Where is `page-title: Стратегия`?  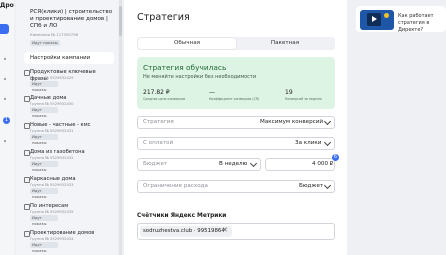 page-title: Стратегия is located at coordinates (163, 17).